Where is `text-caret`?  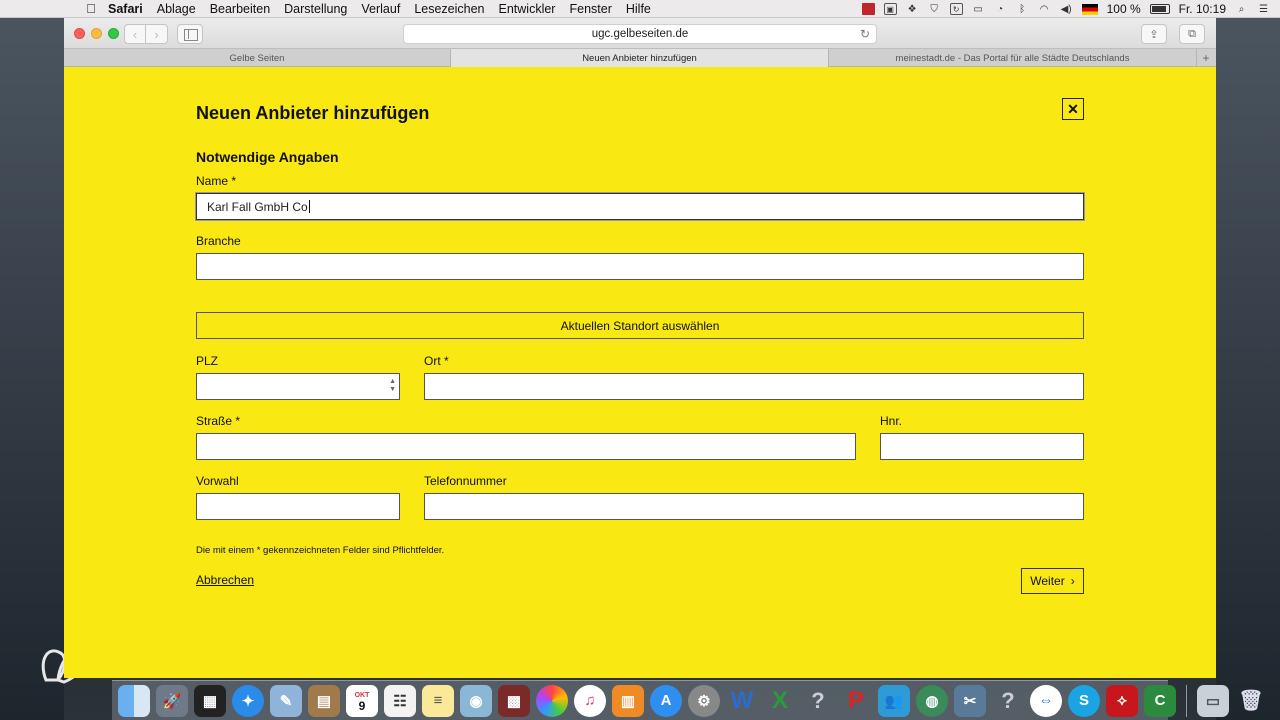 text-caret is located at coordinates (309, 206).